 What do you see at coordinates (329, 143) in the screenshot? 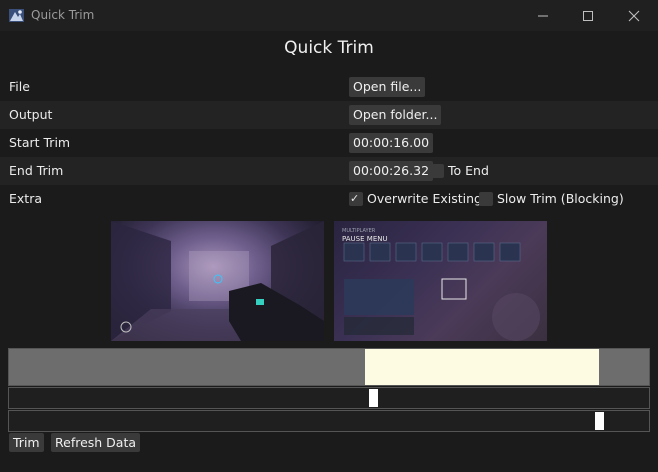
I see `start-trim-row: Start Trim 00:00:16.00` at bounding box center [329, 143].